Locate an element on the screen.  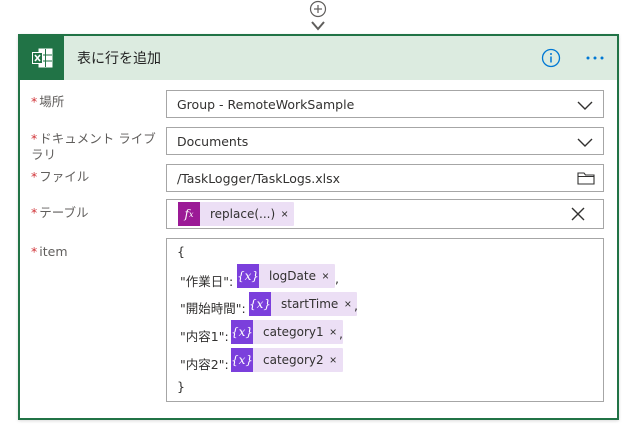
token-label: category1 is located at coordinates (293, 332).